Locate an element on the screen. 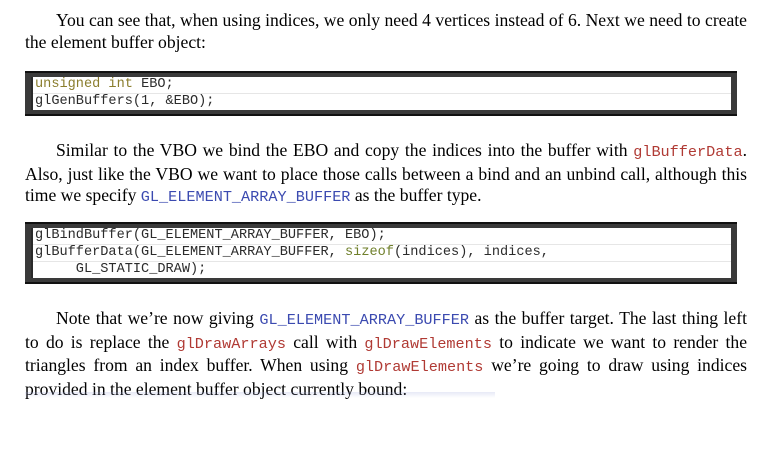  cut-off-text-fade is located at coordinates (260, 395).